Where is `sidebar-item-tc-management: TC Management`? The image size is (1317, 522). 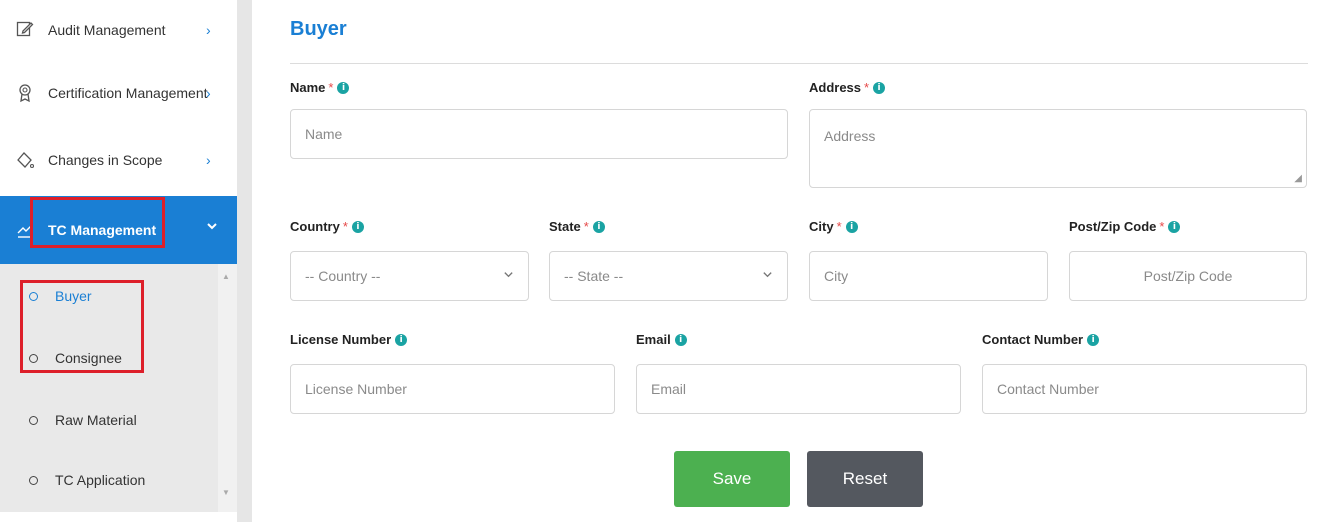
sidebar-item-tc-management: TC Management is located at coordinates (118, 230).